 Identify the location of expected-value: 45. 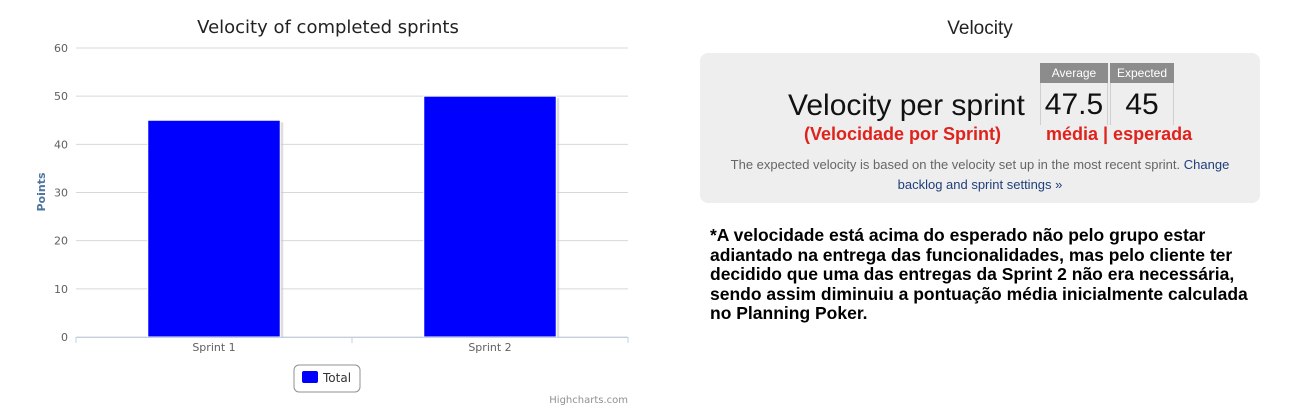
(1142, 104).